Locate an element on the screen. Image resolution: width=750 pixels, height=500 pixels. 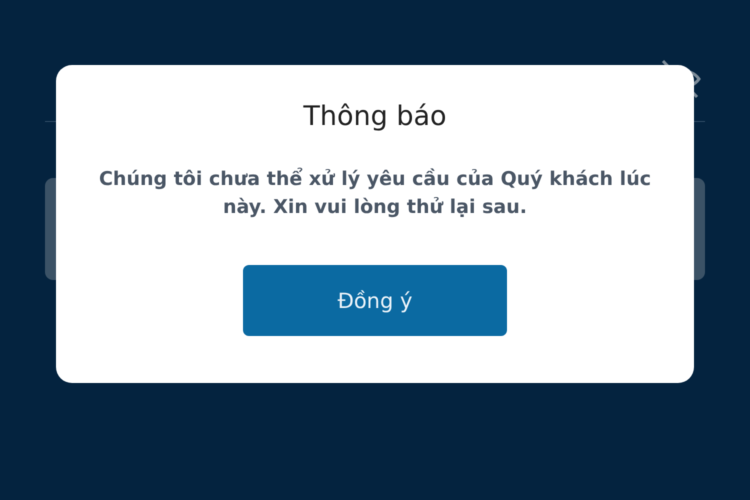
dialog-title: Thông báo is located at coordinates (375, 117).